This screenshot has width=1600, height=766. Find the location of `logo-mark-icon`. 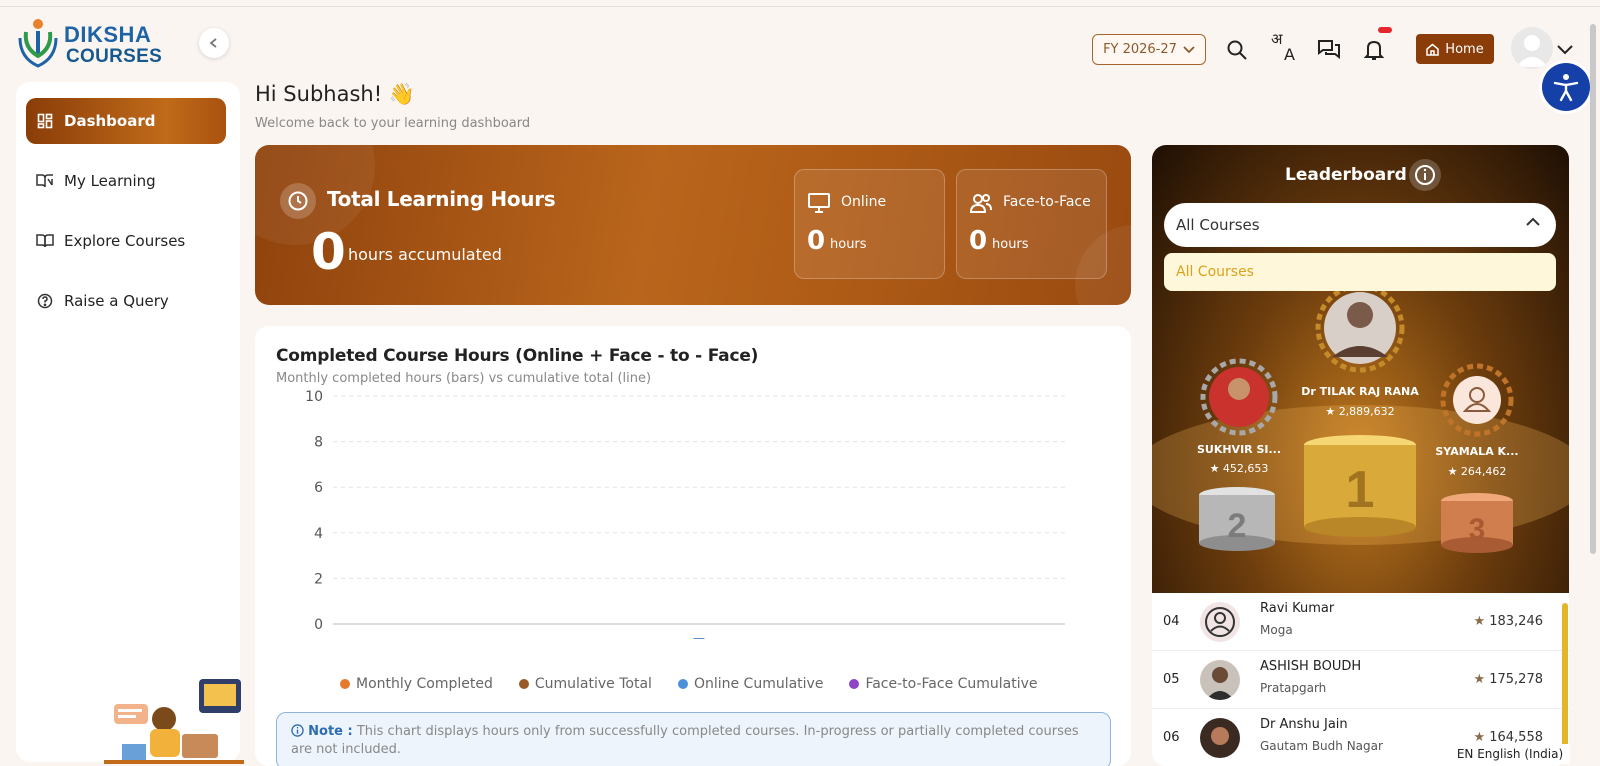

logo-mark-icon is located at coordinates (38, 43).